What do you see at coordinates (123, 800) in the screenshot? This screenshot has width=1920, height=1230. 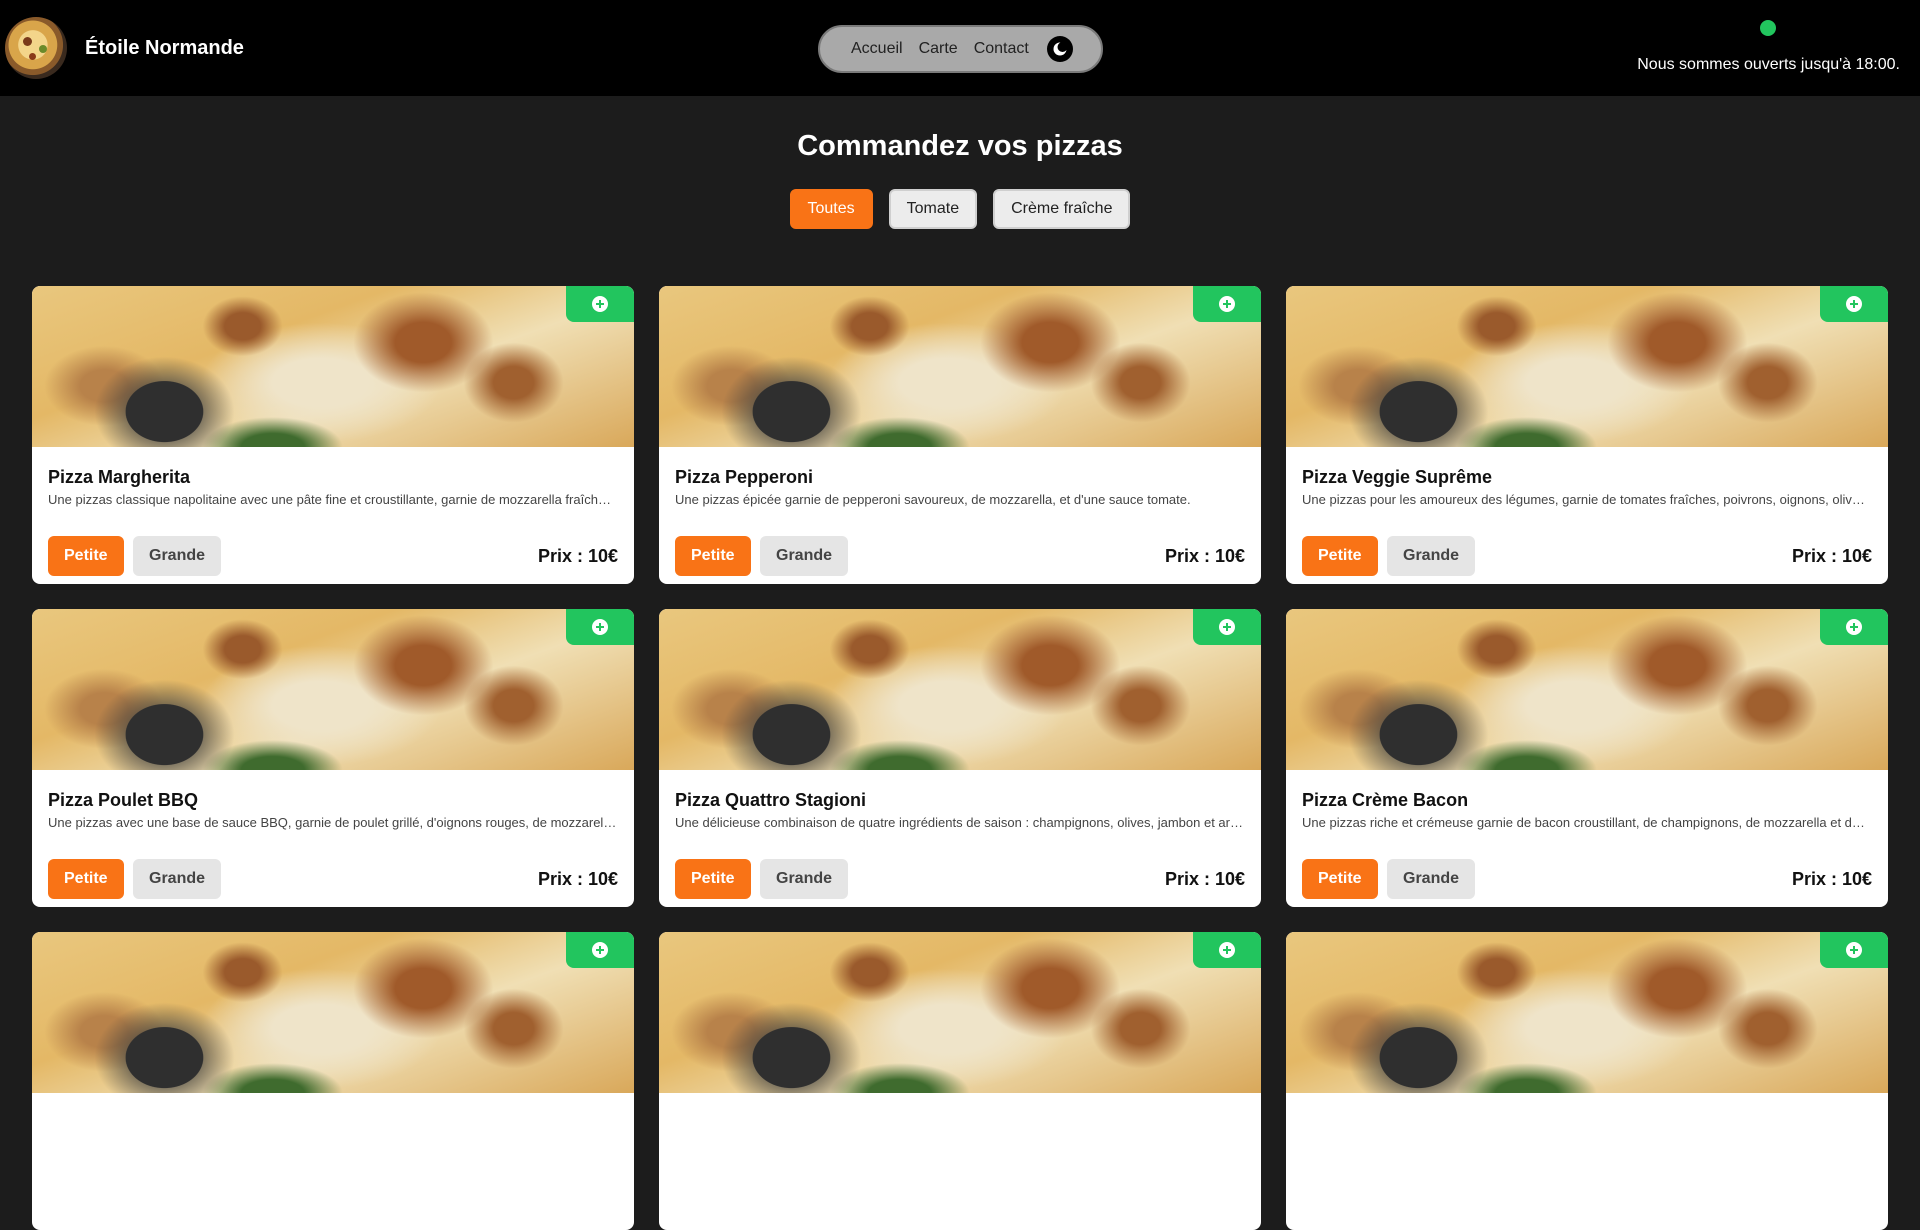 I see `pizza-name: Pizza Poulet BBQ` at bounding box center [123, 800].